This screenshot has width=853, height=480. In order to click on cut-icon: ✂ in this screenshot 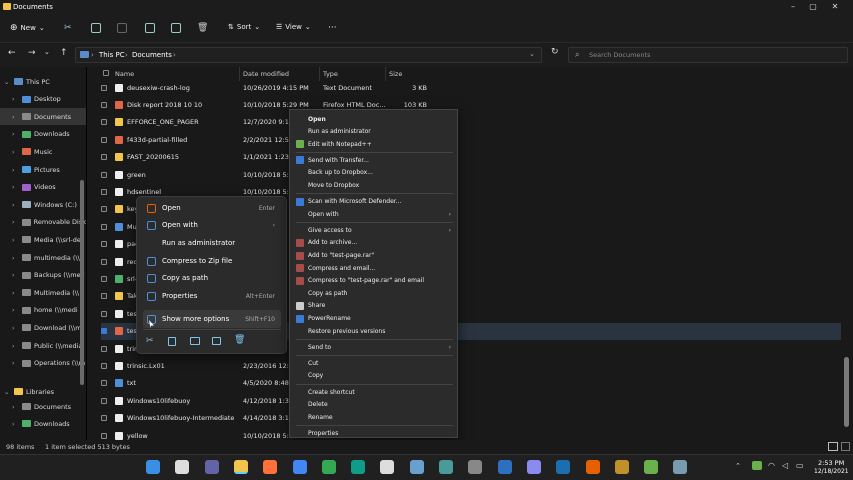, I will do `click(150, 341)`.